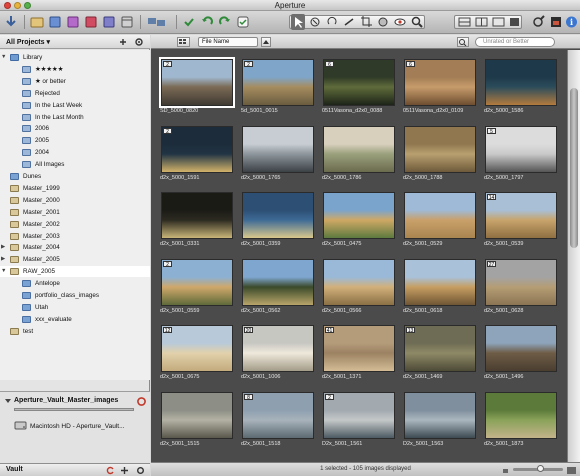  Describe the element at coordinates (278, 355) in the screenshot. I see `image-thumbnail-cell: 20 d2x_5001_1006` at that location.